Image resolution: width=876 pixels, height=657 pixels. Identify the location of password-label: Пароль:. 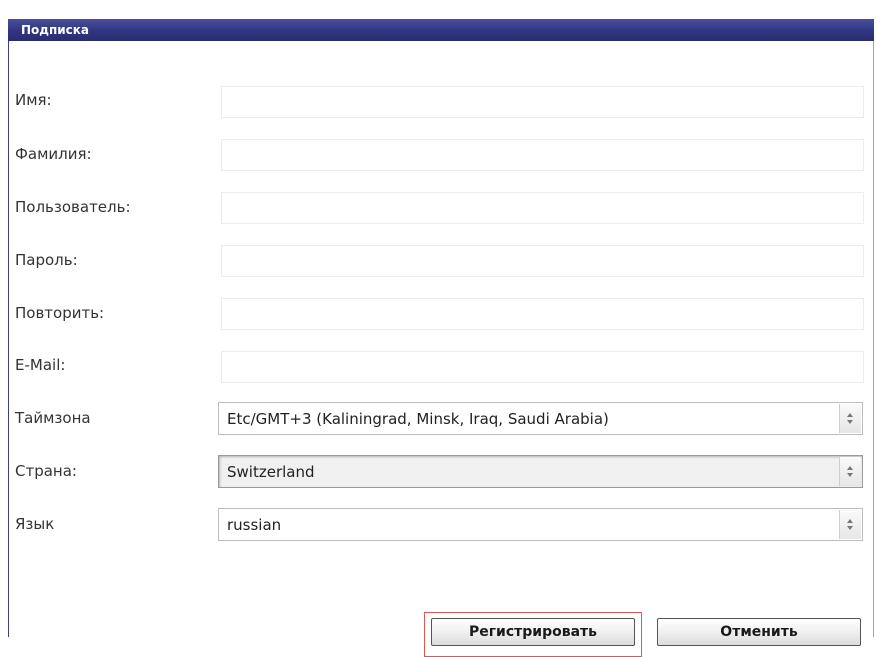
(46, 260).